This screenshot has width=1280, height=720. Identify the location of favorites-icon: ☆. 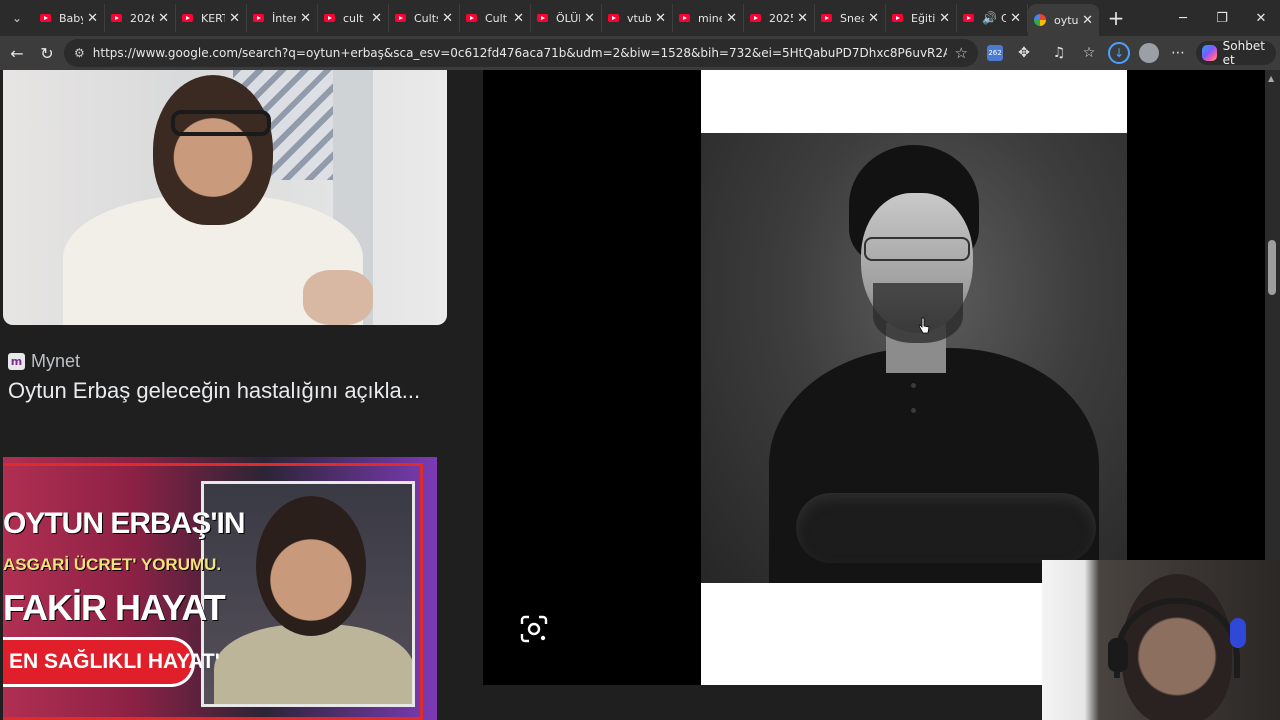
(1089, 53).